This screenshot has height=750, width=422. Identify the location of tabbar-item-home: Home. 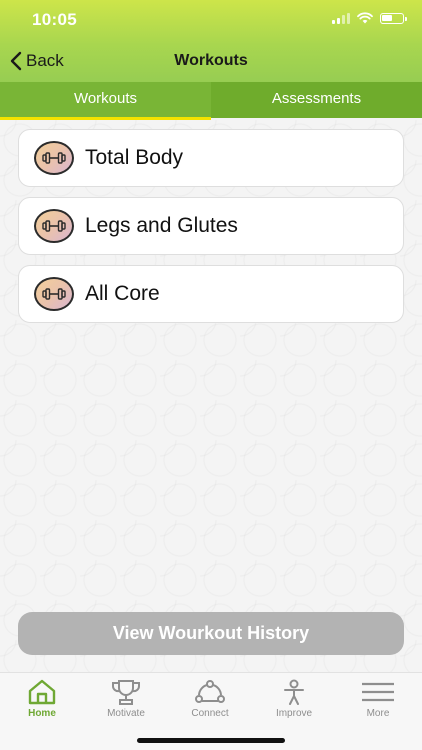
(42, 699).